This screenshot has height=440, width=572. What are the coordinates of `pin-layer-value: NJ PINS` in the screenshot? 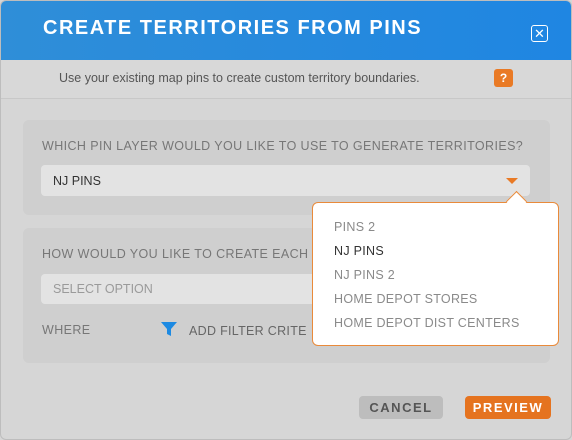 It's located at (77, 181).